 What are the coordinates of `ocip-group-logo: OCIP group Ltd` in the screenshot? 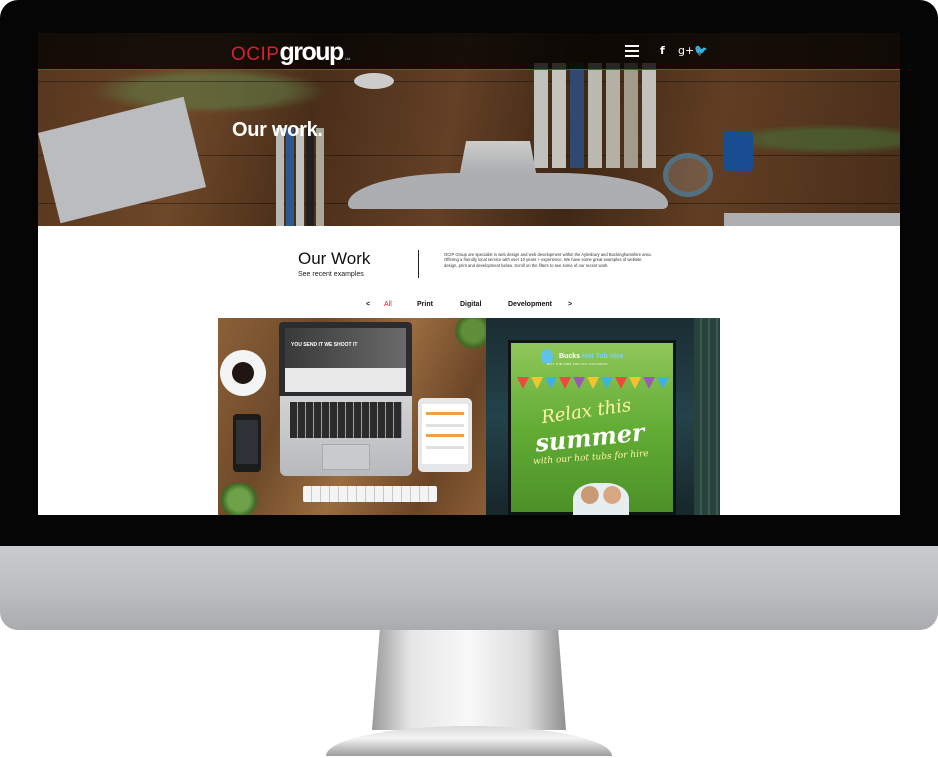 It's located at (290, 52).